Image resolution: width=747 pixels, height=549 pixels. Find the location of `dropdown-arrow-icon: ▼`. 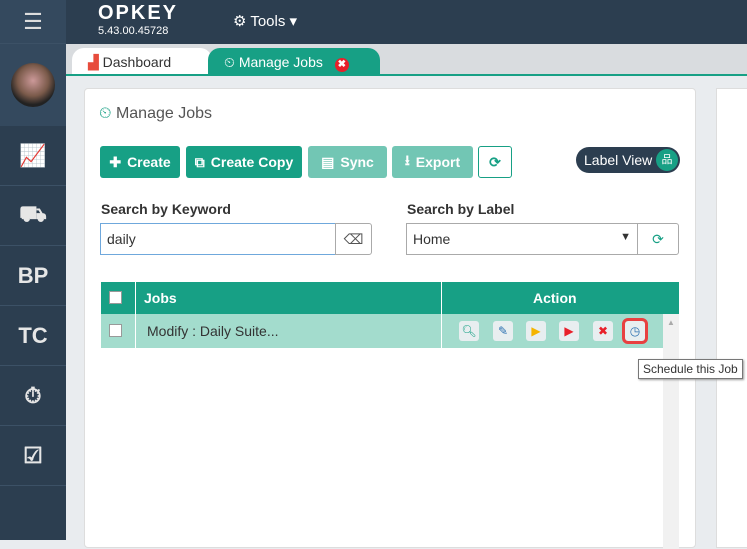

dropdown-arrow-icon: ▼ is located at coordinates (625, 237).